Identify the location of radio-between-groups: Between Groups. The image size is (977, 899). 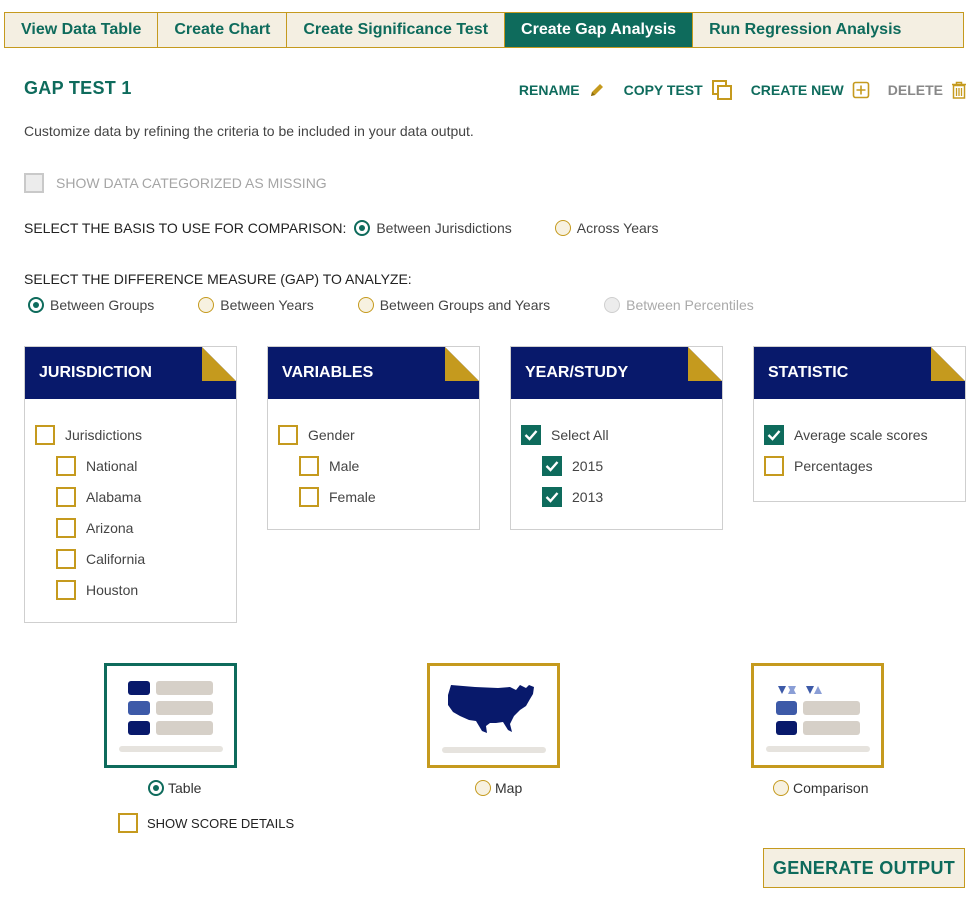
(91, 305).